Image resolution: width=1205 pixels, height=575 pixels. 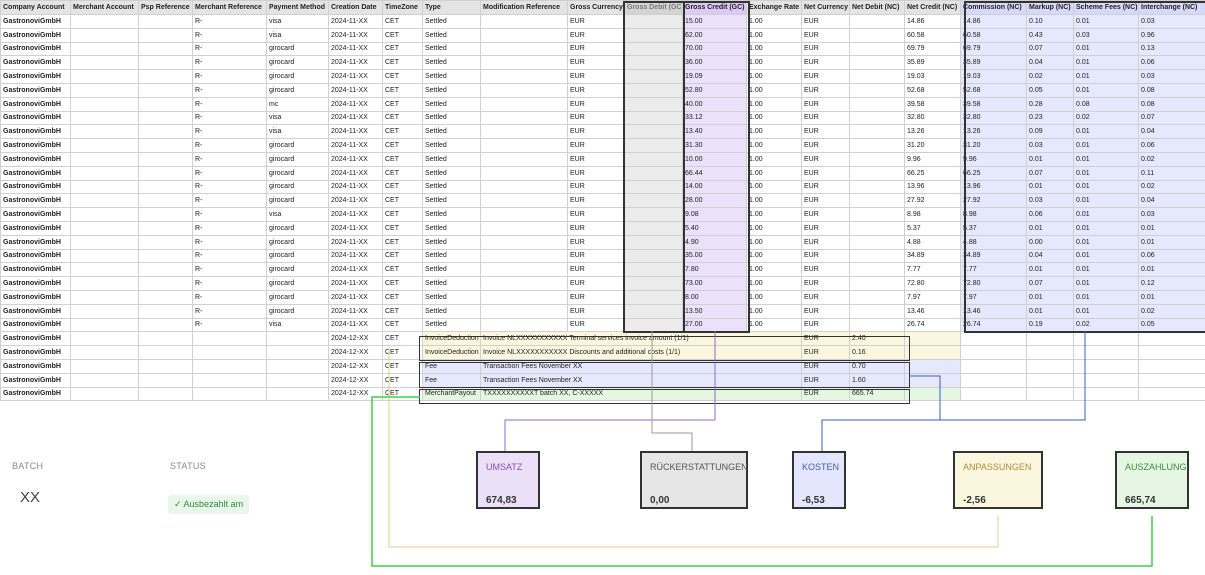 I want to click on summary-box-umsatz: UMSATZ 674,83, so click(x=508, y=480).